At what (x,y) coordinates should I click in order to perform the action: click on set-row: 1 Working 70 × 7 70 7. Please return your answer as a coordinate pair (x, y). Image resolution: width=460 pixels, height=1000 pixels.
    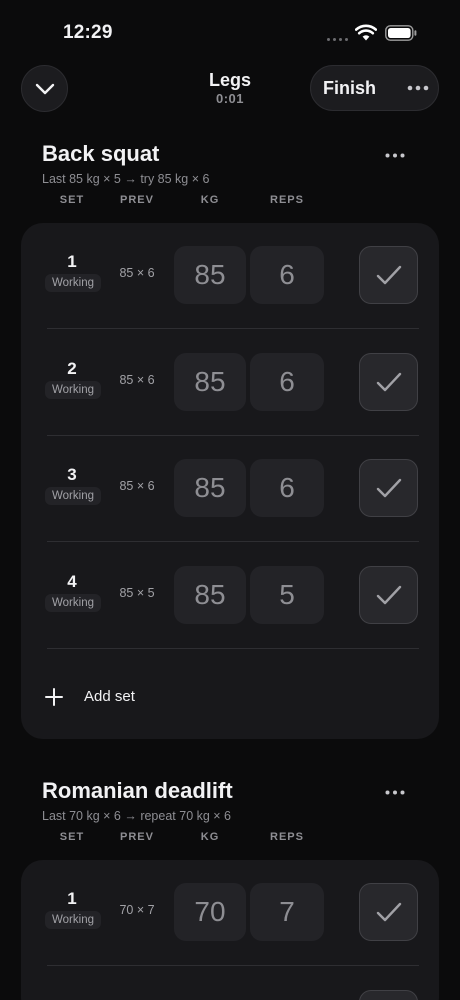
    Looking at the image, I should click on (230, 913).